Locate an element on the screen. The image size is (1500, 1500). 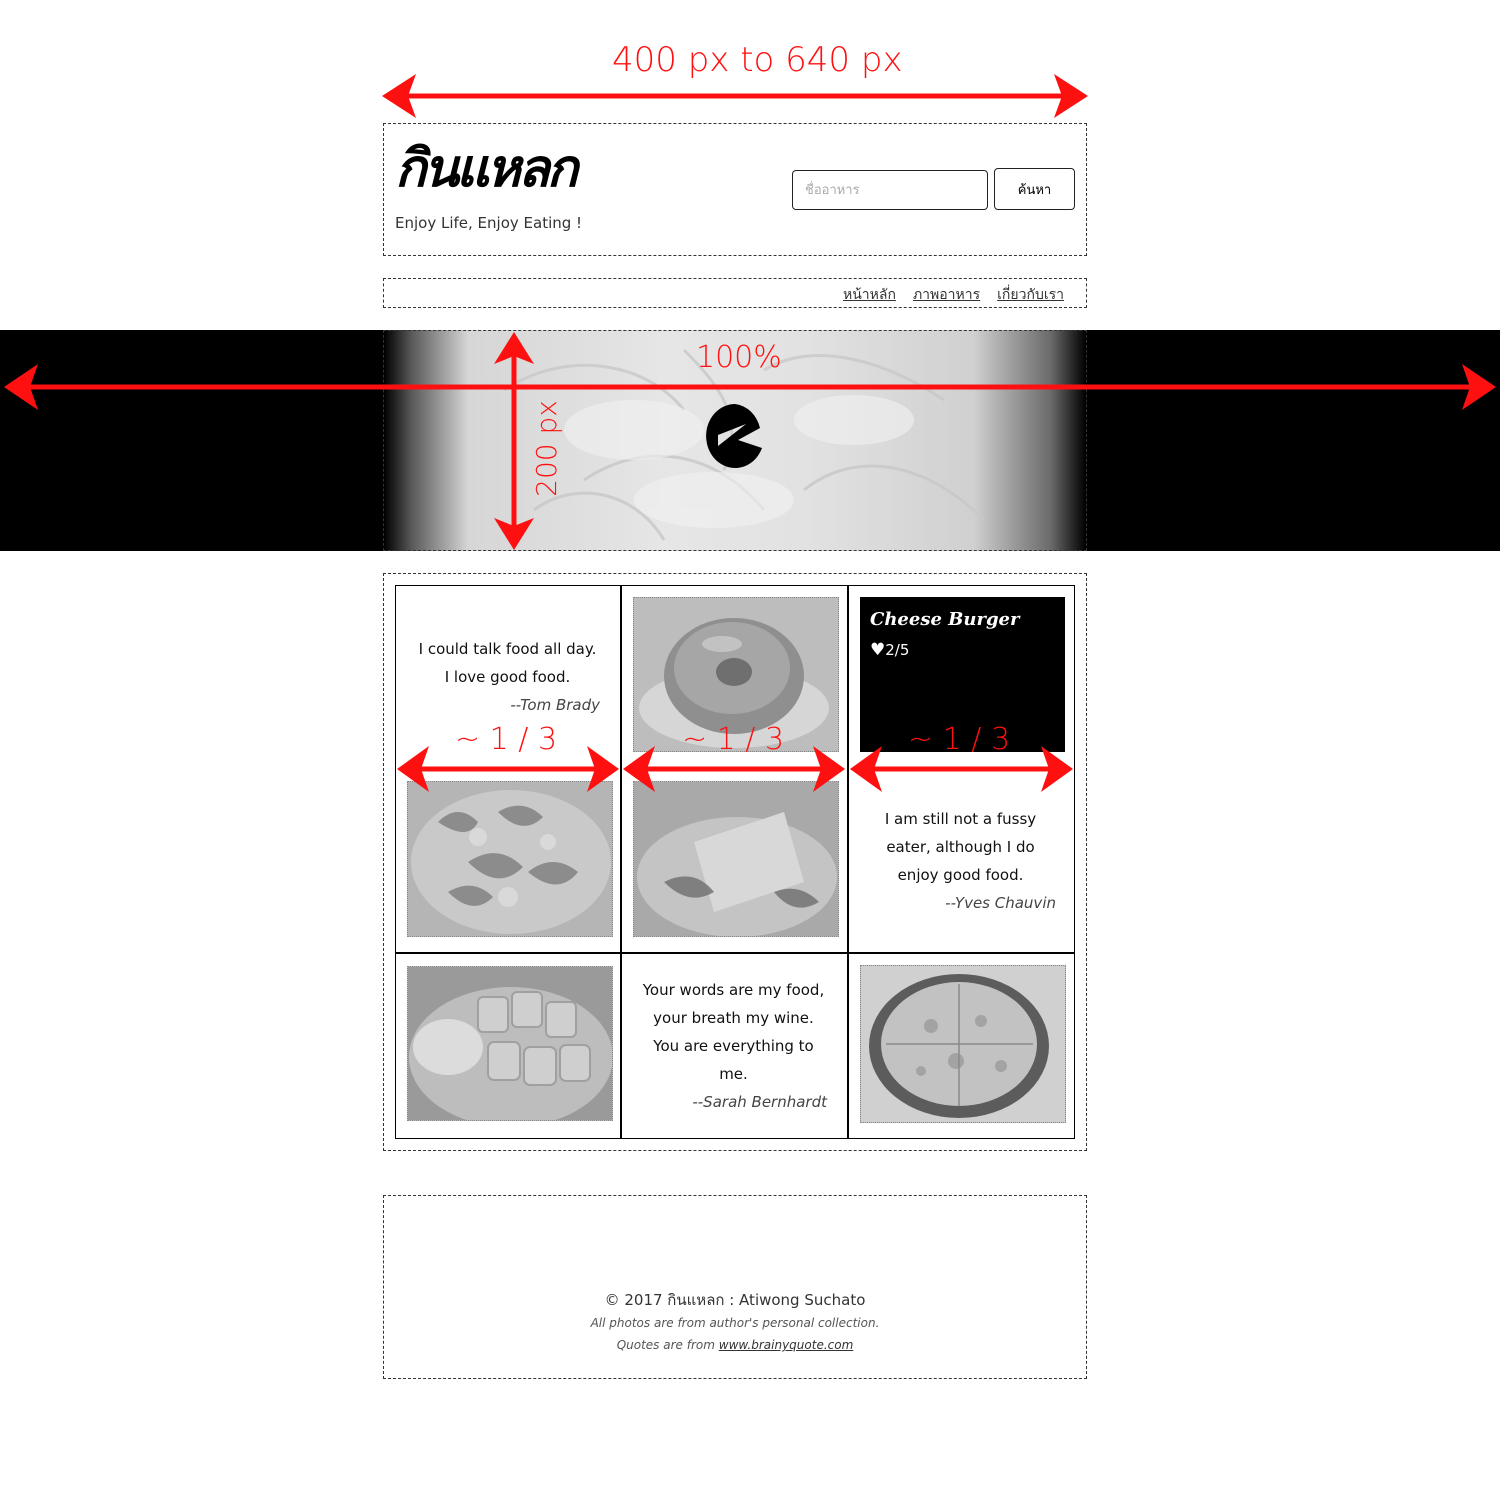
quote-line: your breath my wine. is located at coordinates (733, 1018).